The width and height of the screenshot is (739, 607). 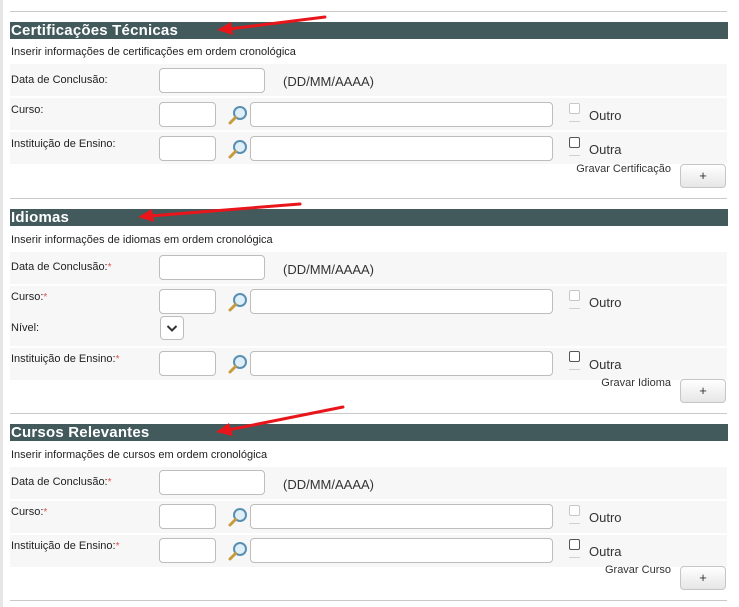 What do you see at coordinates (1, 303) in the screenshot?
I see `page-left-border` at bounding box center [1, 303].